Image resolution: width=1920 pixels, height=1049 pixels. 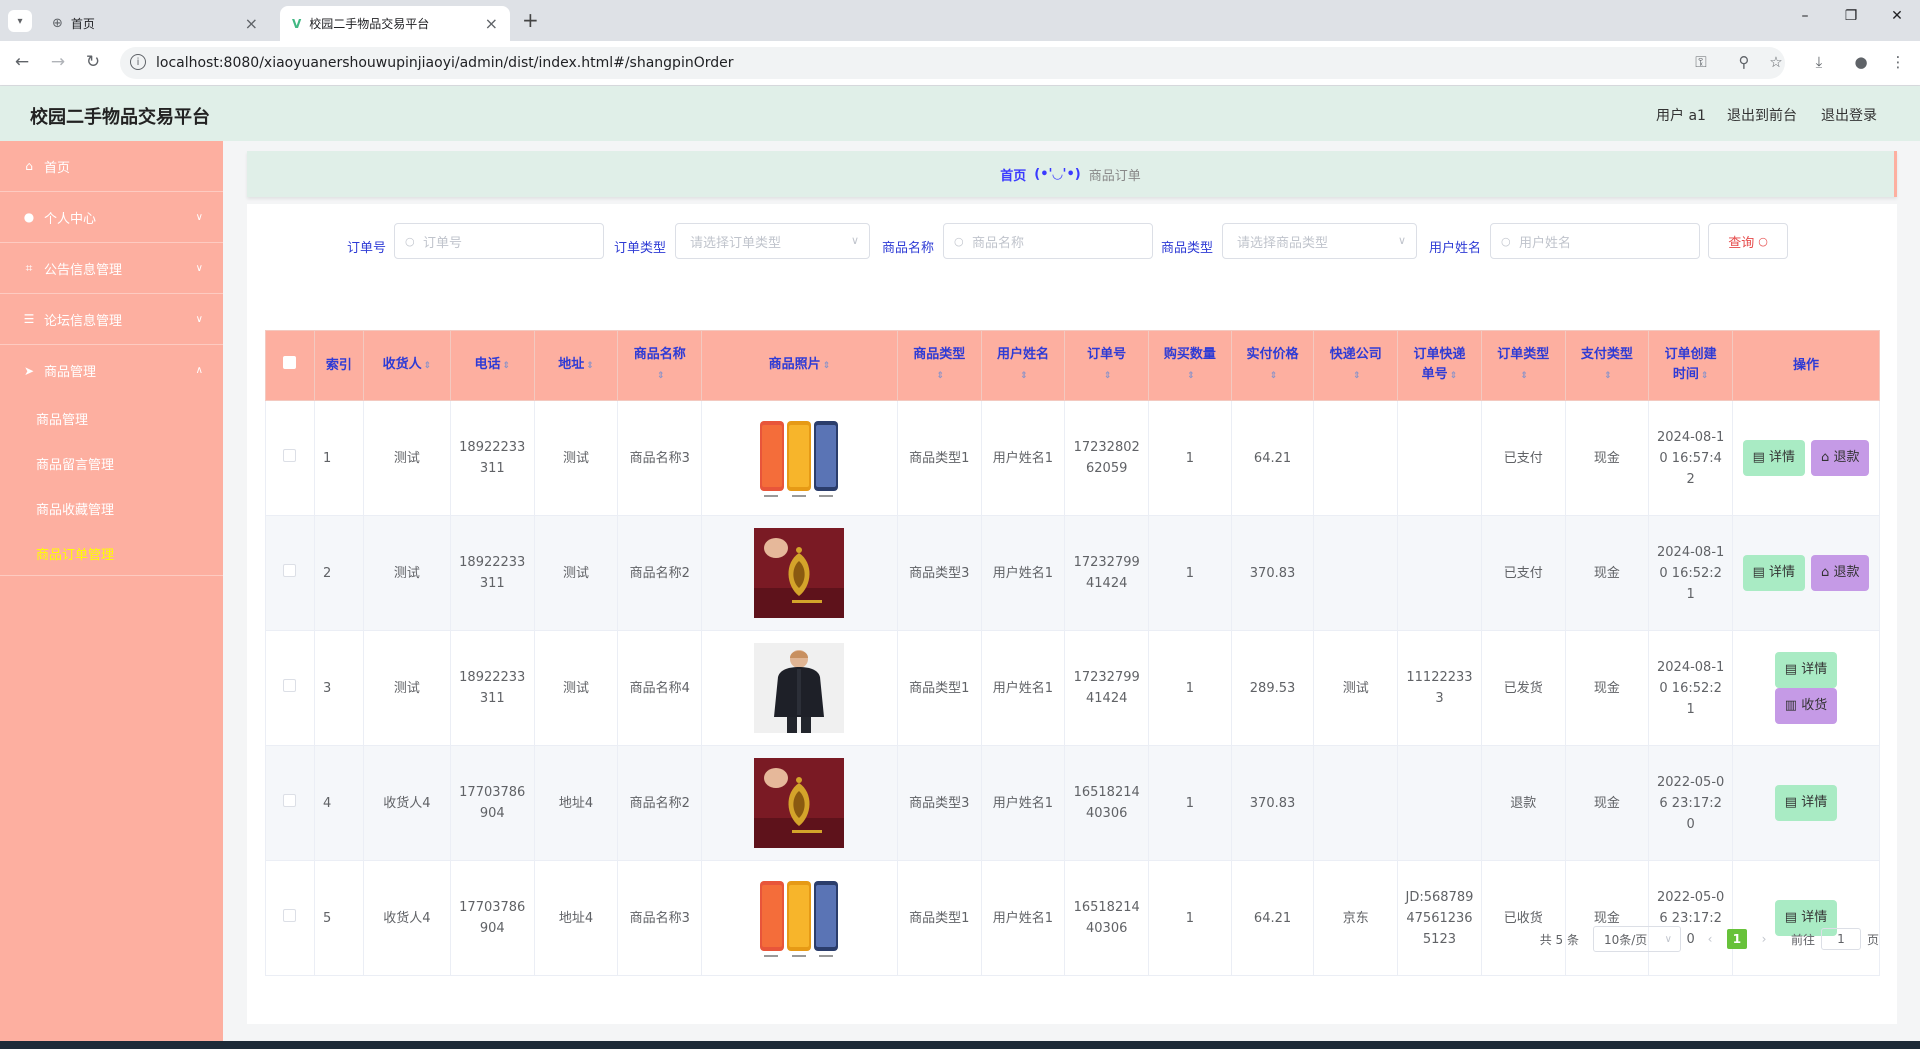 I want to click on col-photo: 商品照片 ⇕, so click(x=799, y=365).